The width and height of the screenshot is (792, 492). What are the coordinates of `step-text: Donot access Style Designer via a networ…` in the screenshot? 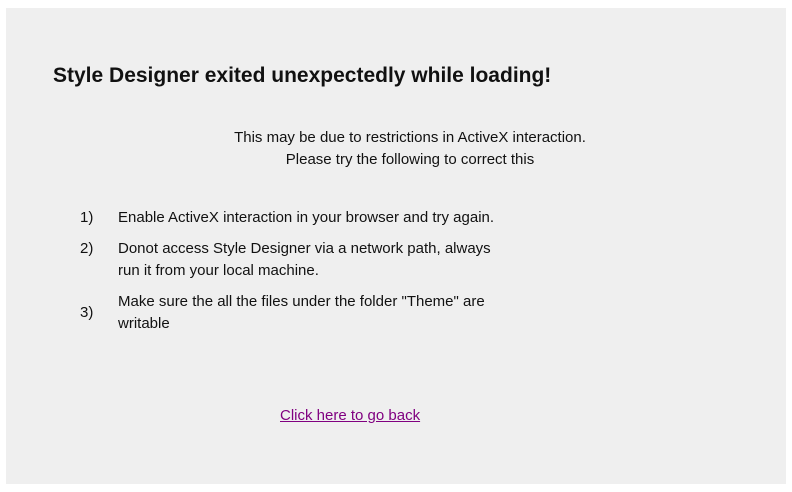 It's located at (388, 260).